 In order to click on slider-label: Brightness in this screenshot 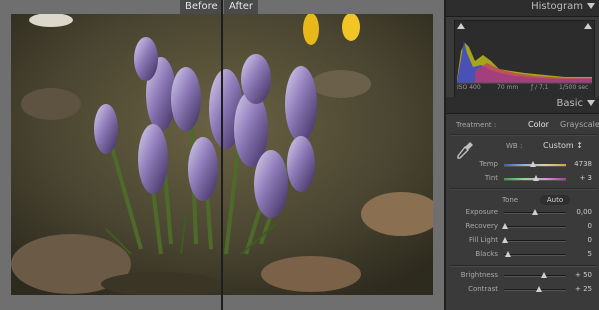, I will do `click(479, 275)`.